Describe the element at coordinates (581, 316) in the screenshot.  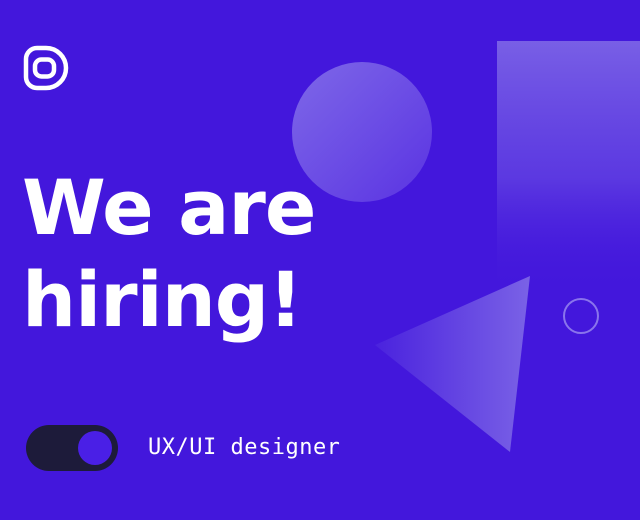
I see `decor-ring` at that location.